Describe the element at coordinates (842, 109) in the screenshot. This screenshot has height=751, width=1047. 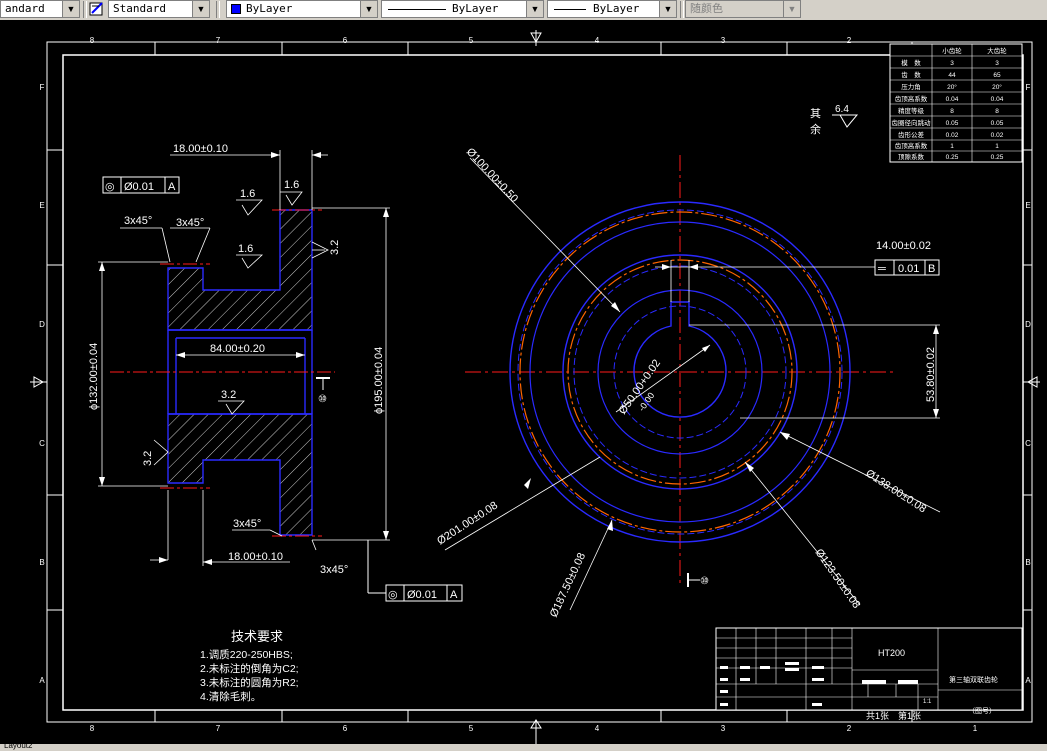
I see `roughness-value: 6.4` at that location.